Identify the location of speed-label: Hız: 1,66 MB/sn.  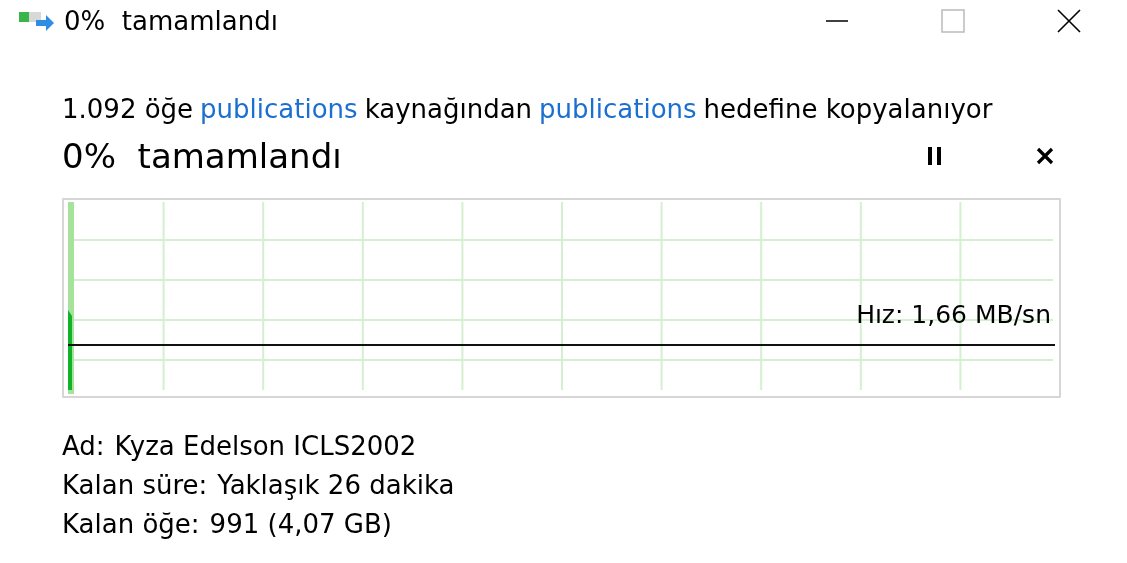
(953, 314).